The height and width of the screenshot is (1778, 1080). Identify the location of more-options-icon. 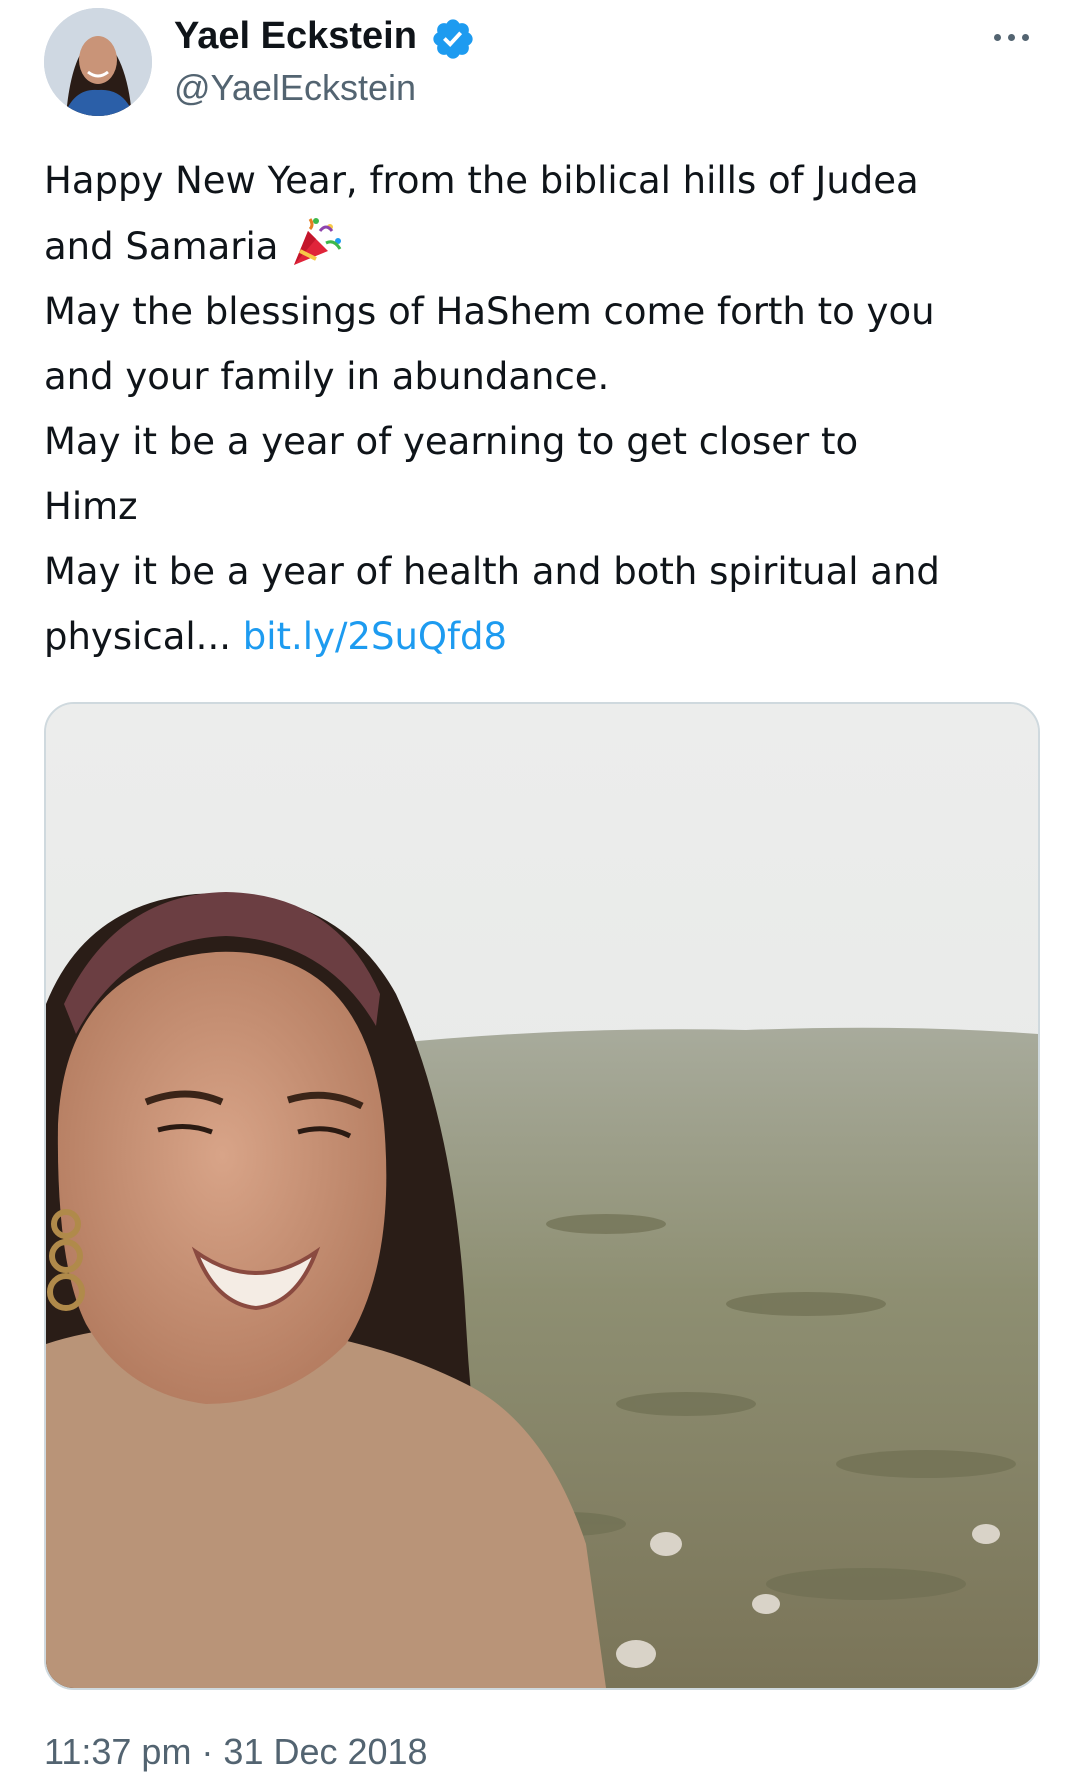
(1012, 36).